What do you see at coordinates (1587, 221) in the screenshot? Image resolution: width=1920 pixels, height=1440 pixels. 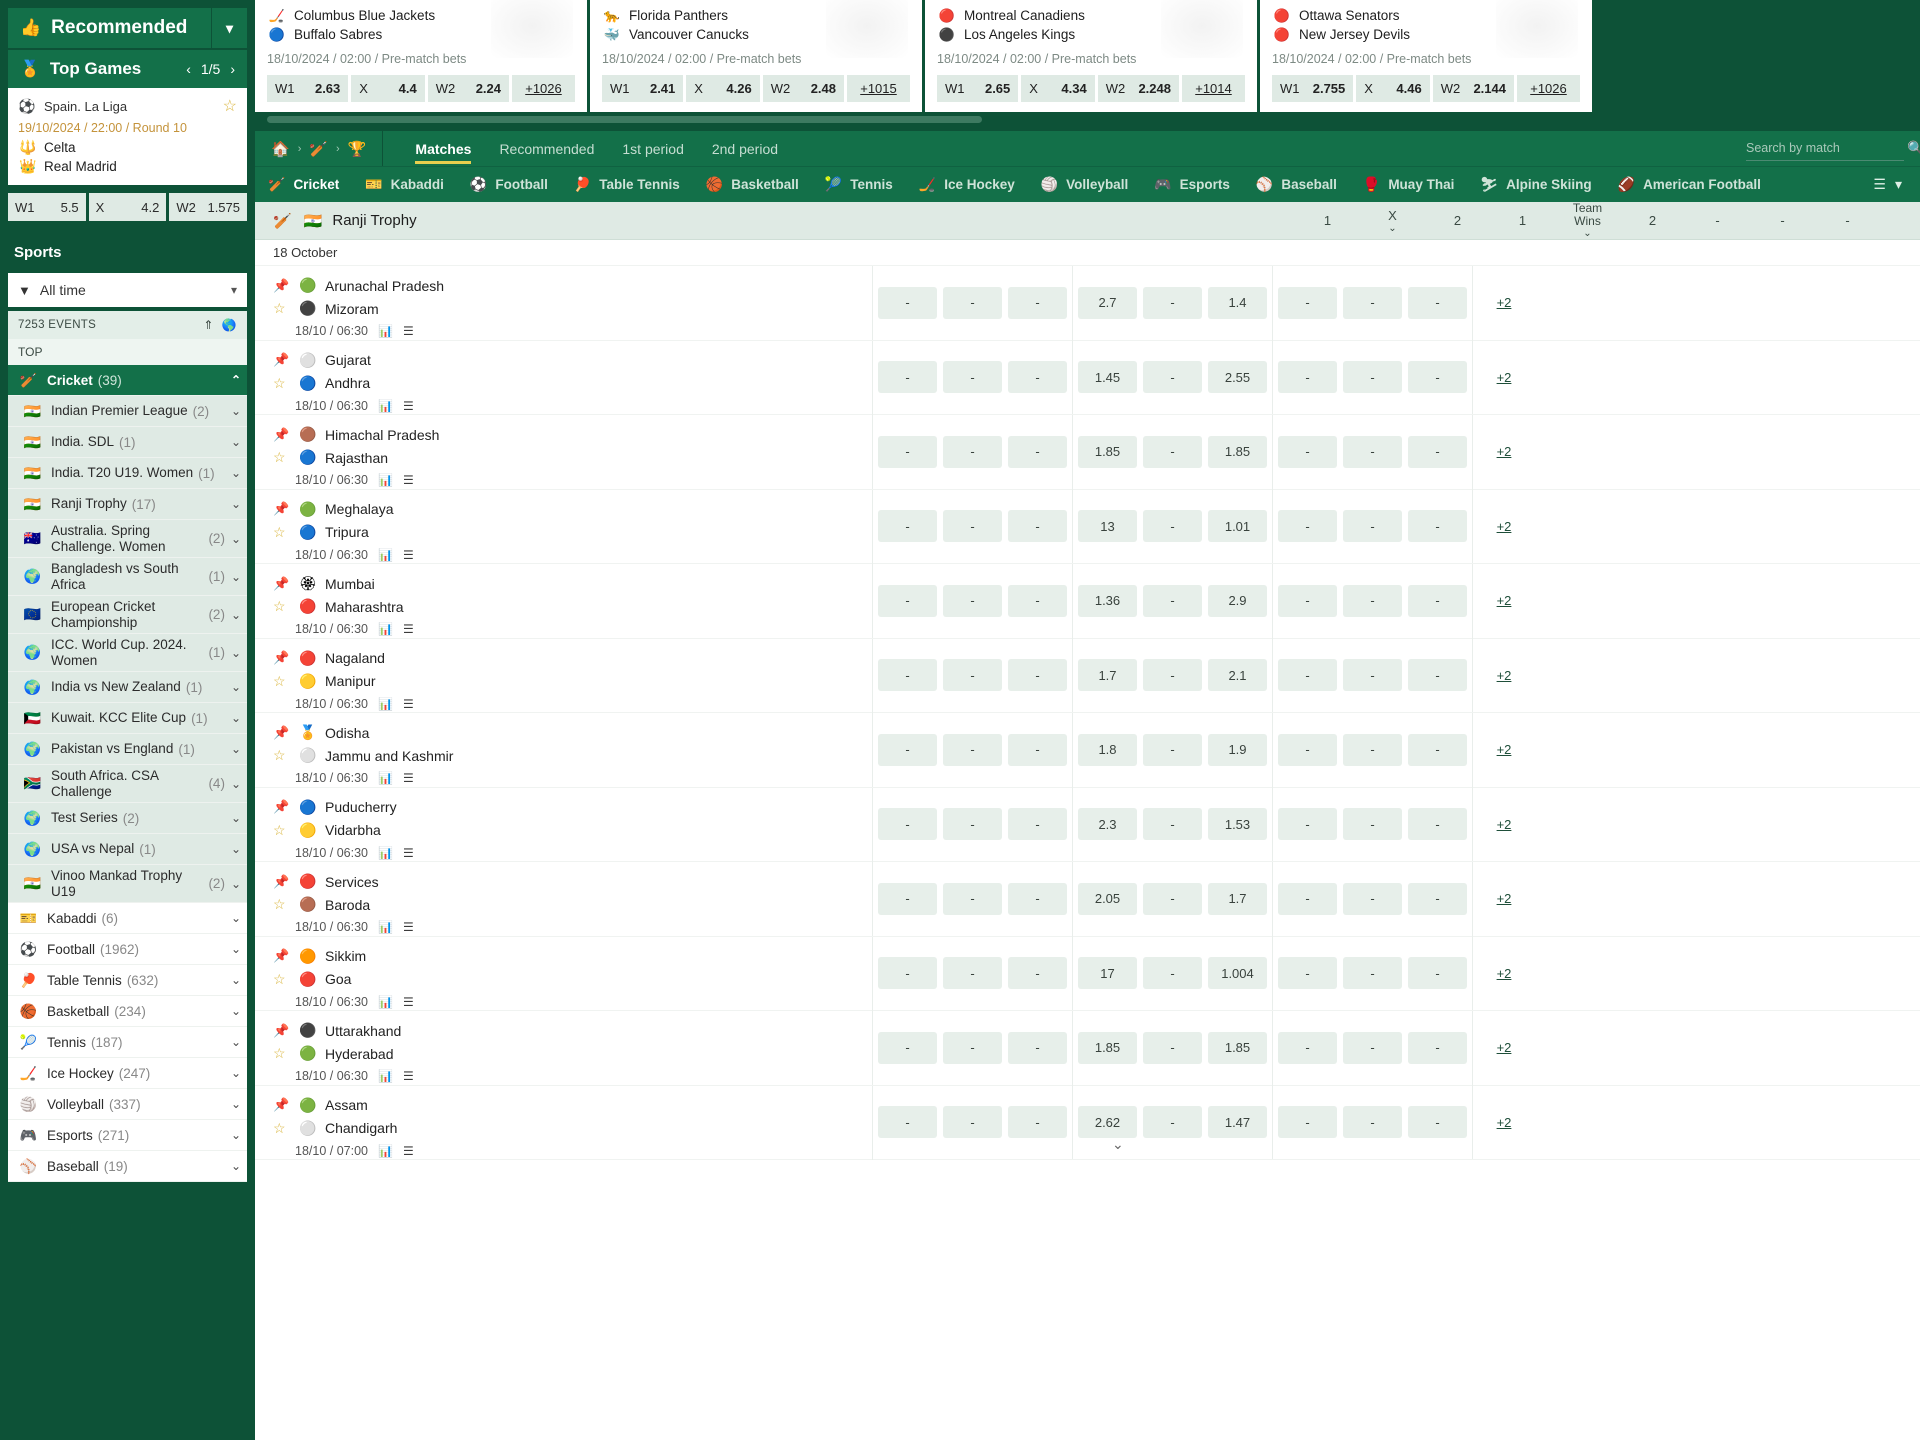 I see `column-header: Team Wins ⌄` at bounding box center [1587, 221].